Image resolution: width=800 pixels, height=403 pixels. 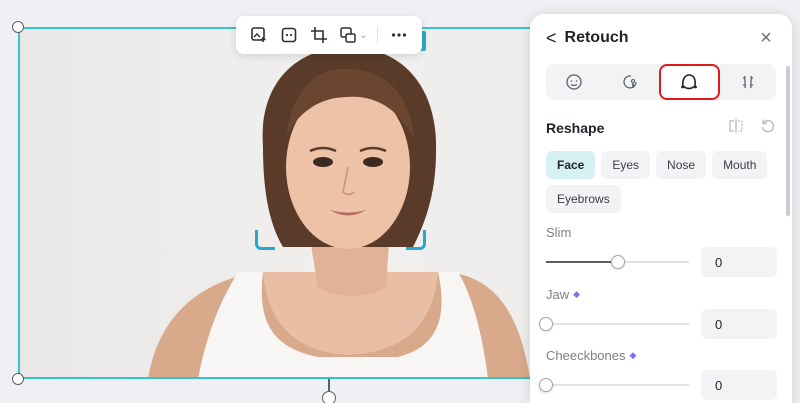 I want to click on beauty-icon, so click(x=630, y=82).